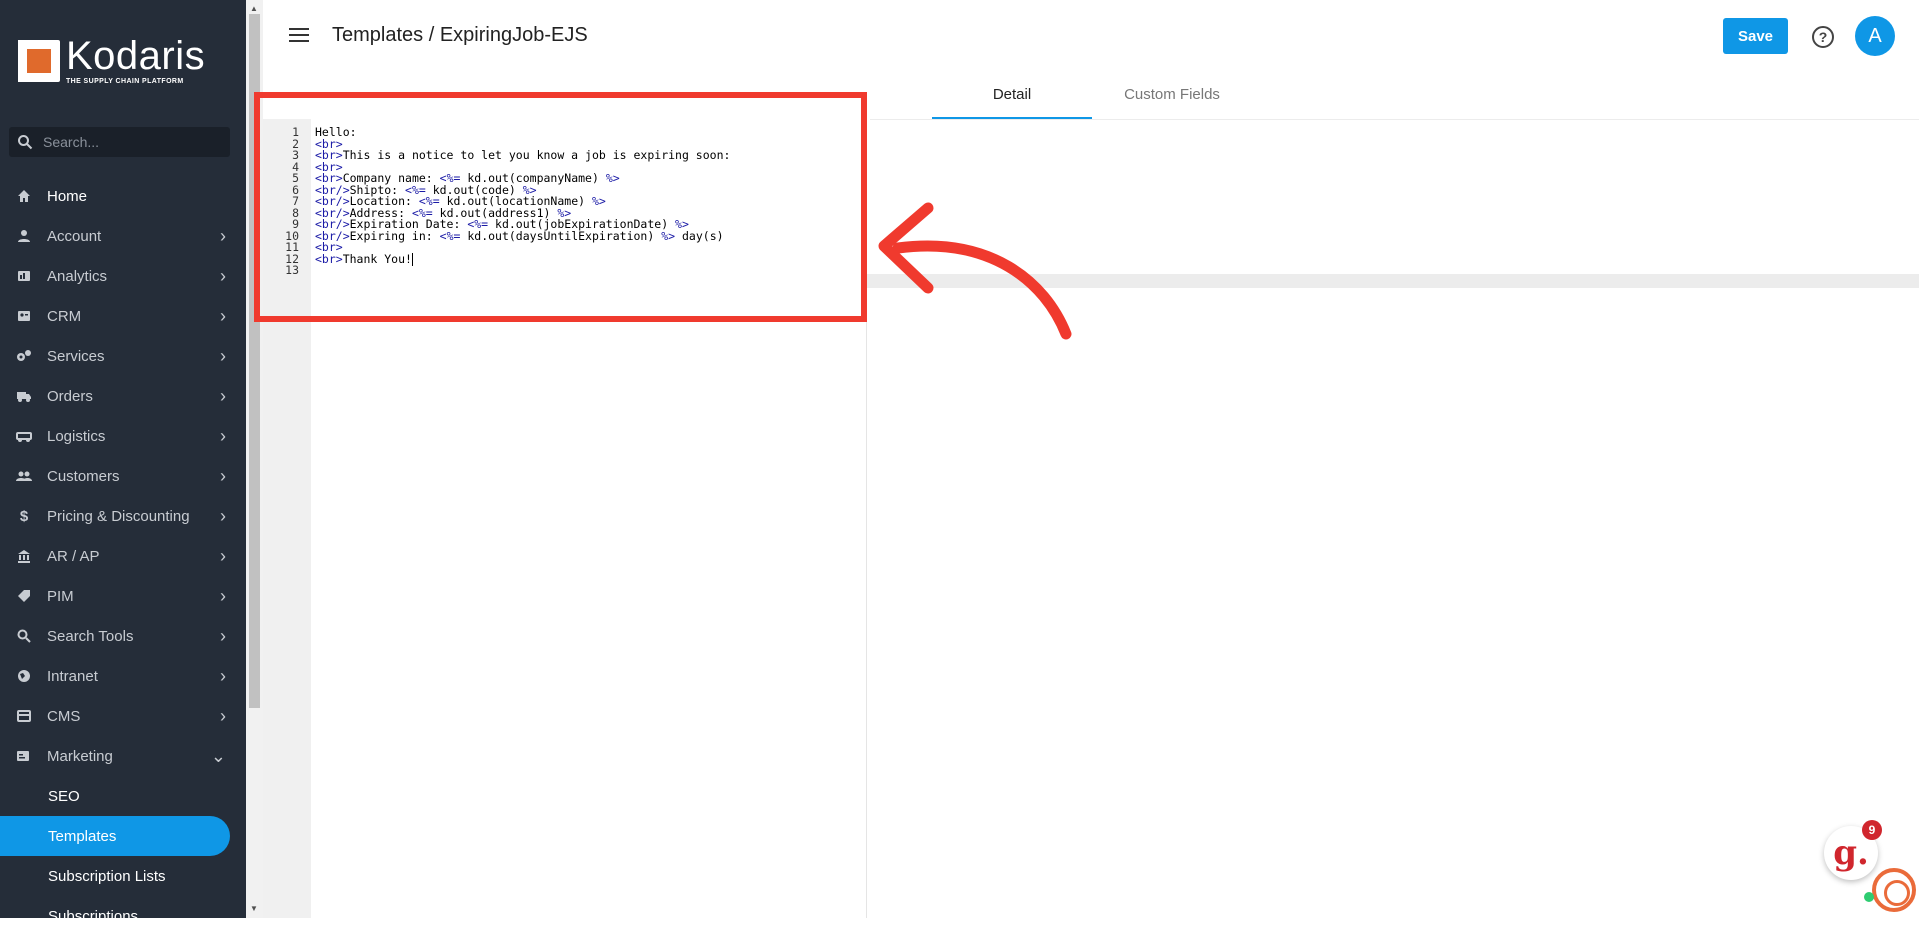  What do you see at coordinates (123, 356) in the screenshot?
I see `sidebar-item-services: Services ›` at bounding box center [123, 356].